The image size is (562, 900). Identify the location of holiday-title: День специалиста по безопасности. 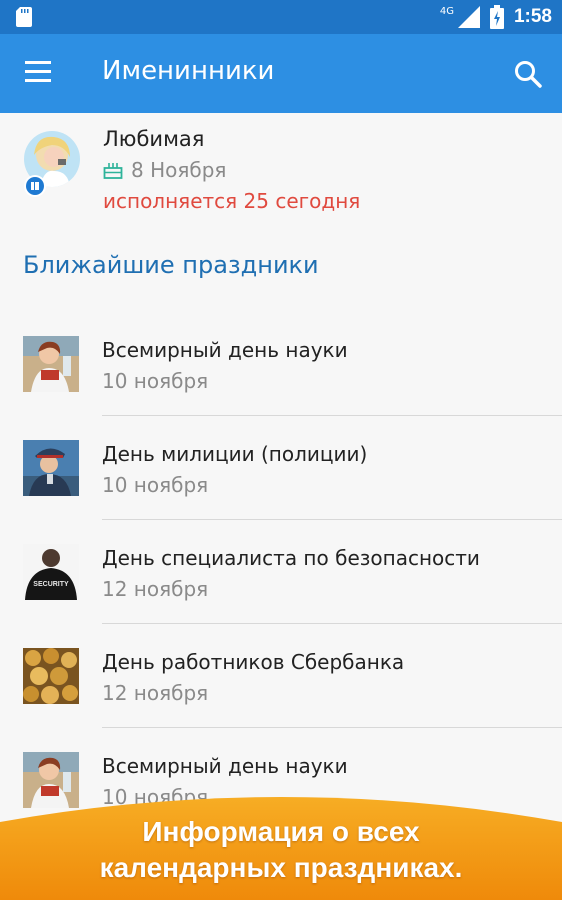
(291, 558).